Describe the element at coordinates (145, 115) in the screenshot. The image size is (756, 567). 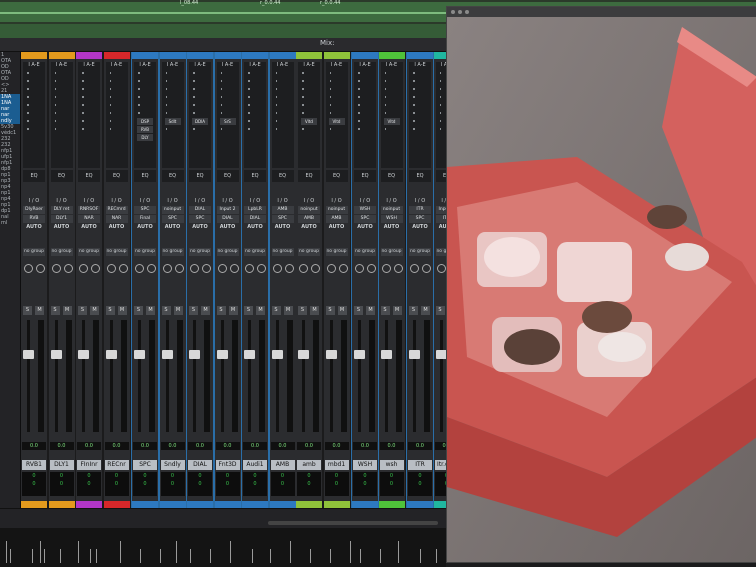
I see `insert-slots: I A-E DSP RVB DLY` at that location.